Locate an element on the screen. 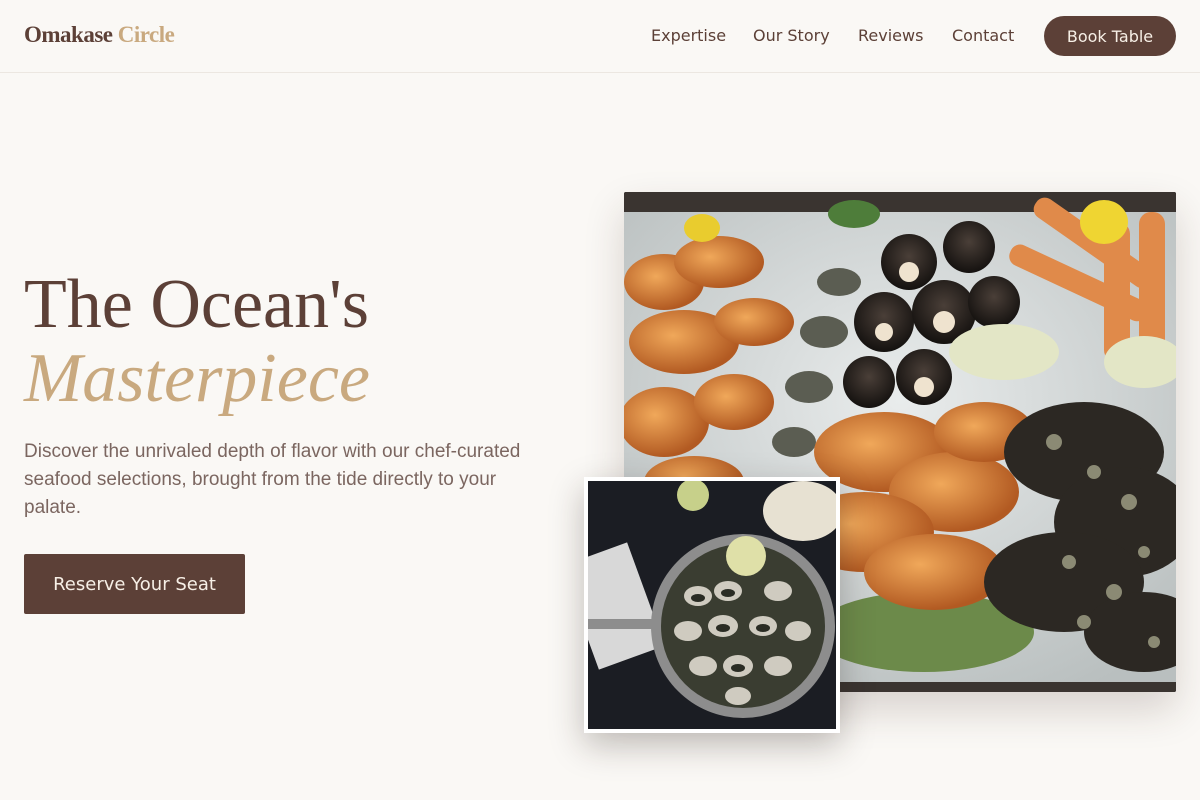 Image resolution: width=1200 pixels, height=800 pixels. brand-name-main: Omakase is located at coordinates (68, 34).